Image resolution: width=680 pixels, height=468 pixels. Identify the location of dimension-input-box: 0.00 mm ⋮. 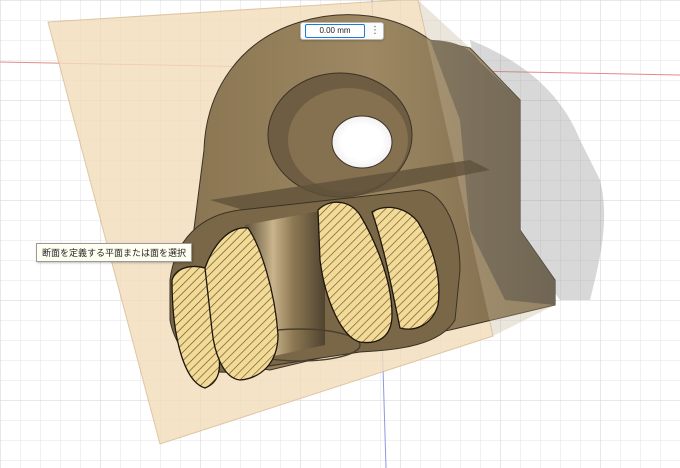
(342, 31).